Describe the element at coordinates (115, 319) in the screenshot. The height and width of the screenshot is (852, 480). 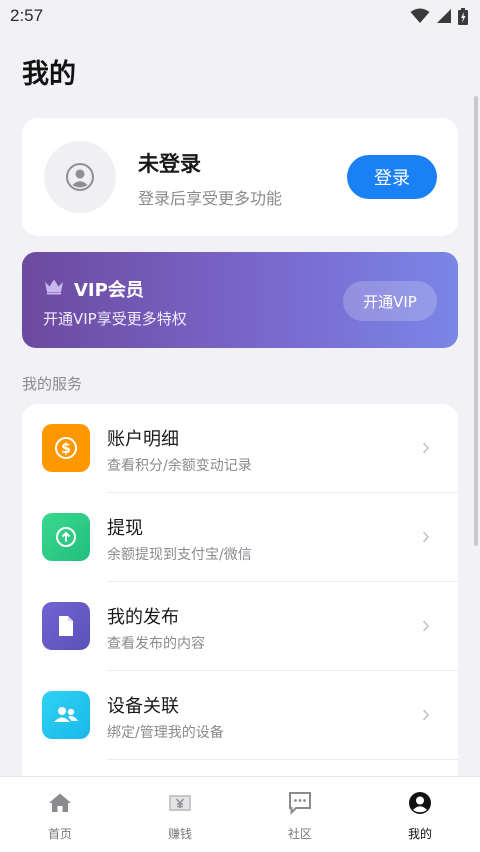
I see `vip-subtitle: 开通VIP享受更多特权` at that location.